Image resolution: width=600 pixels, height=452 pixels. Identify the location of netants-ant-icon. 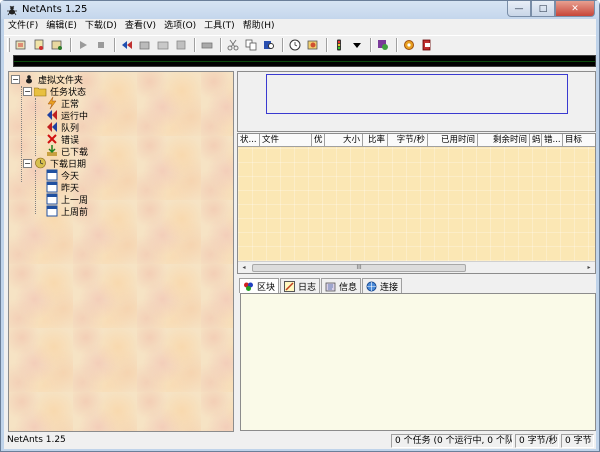
(12, 10).